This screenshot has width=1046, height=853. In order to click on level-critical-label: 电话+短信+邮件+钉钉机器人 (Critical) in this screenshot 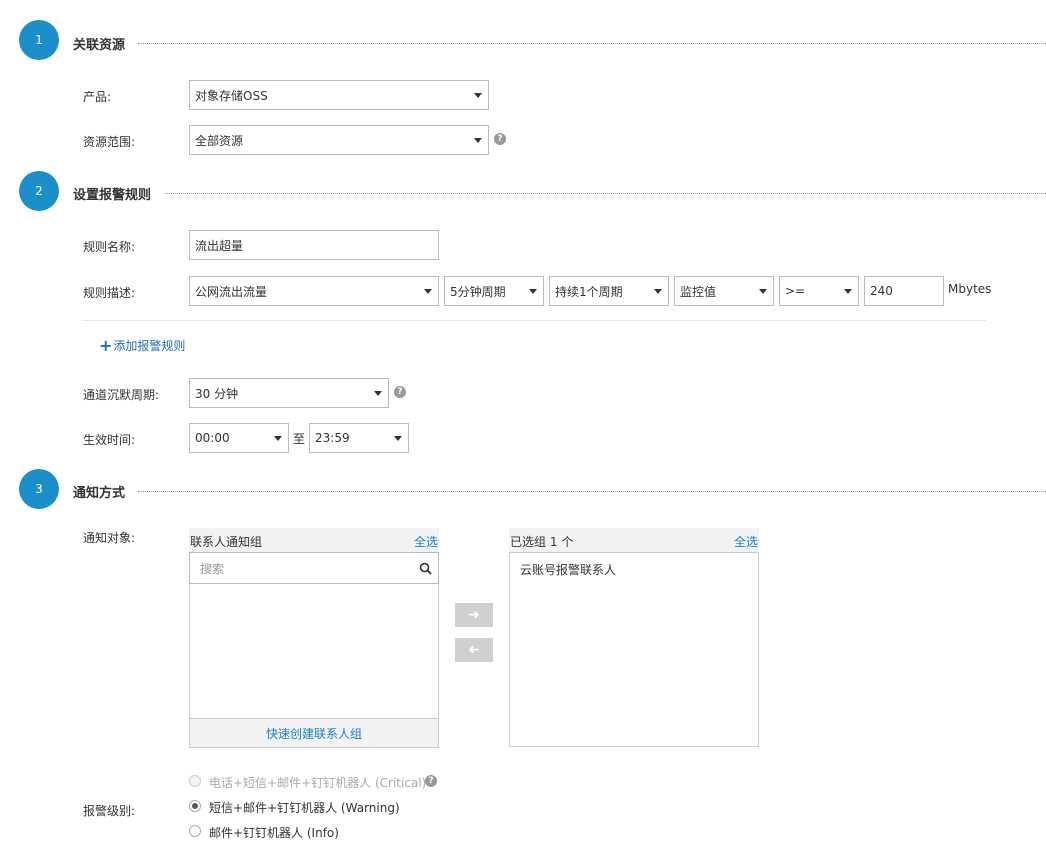, I will do `click(318, 783)`.